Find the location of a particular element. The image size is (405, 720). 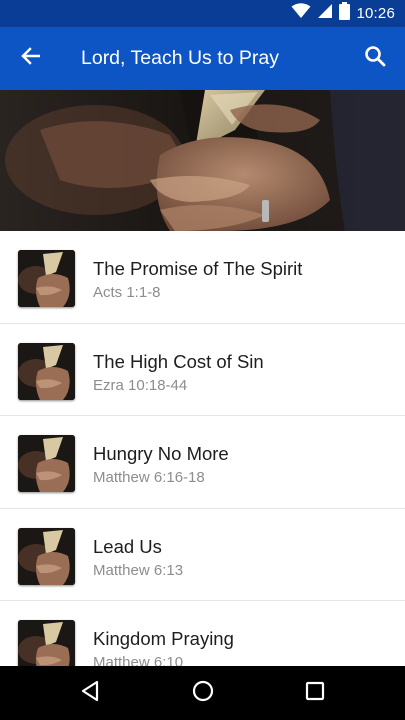

wifi-icon is located at coordinates (301, 13).